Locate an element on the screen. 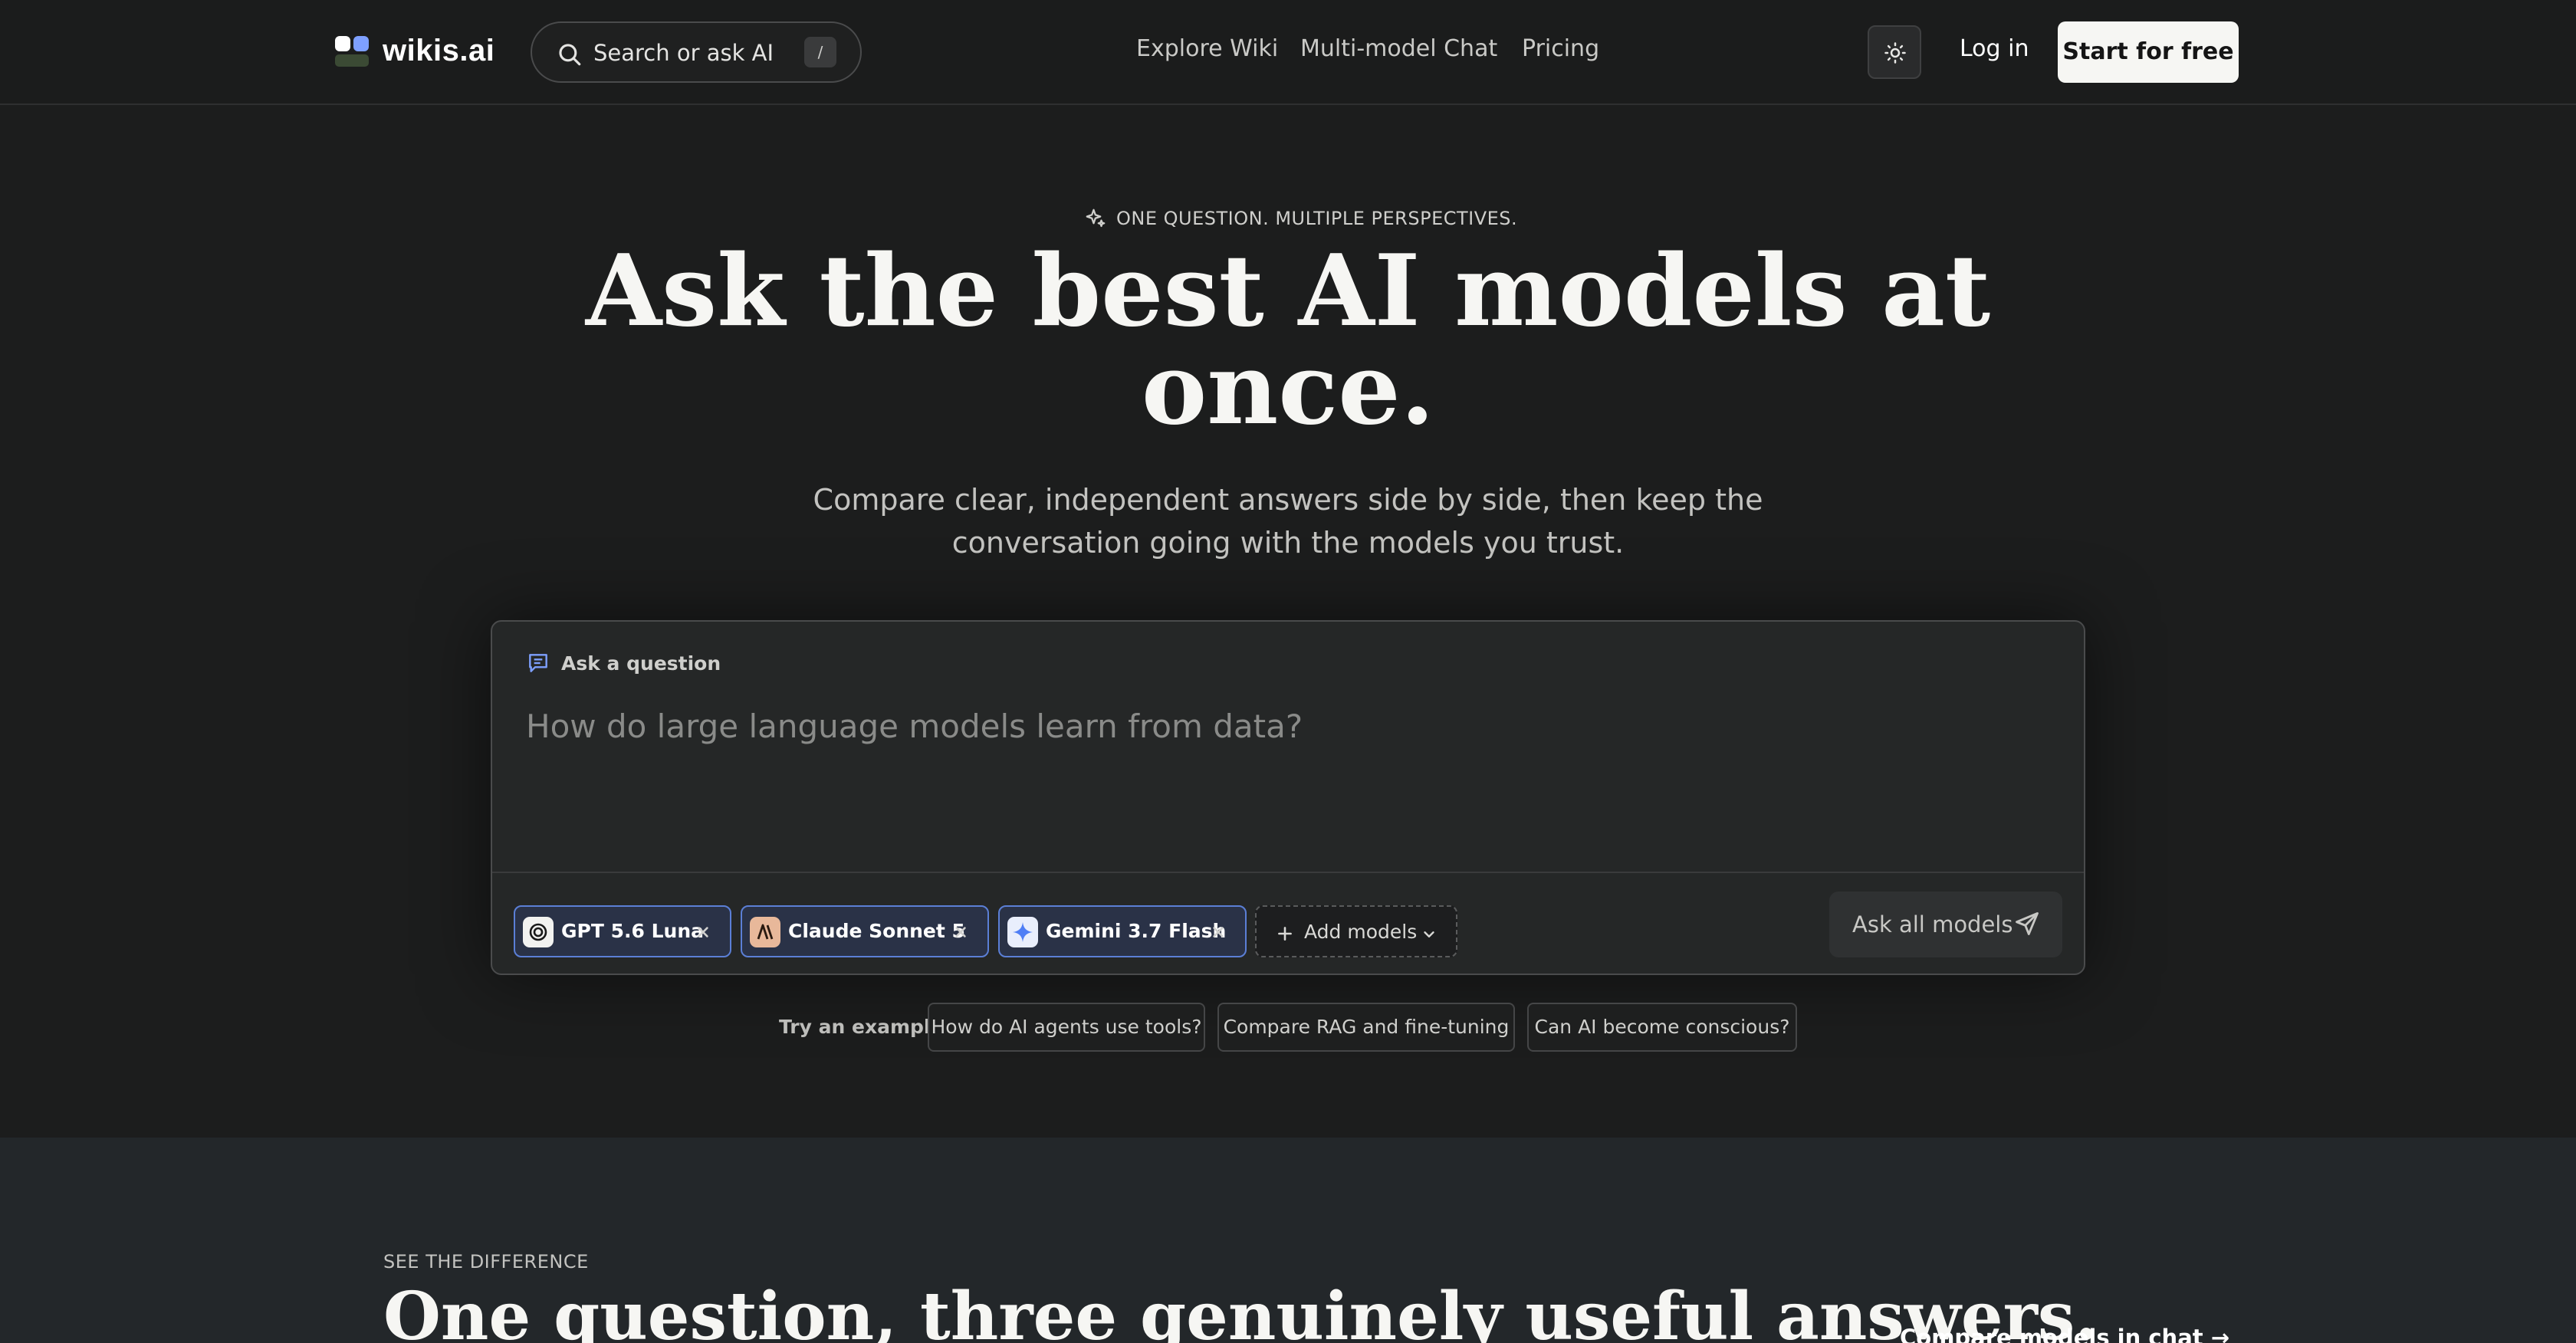  composer-divider is located at coordinates (1288, 873).